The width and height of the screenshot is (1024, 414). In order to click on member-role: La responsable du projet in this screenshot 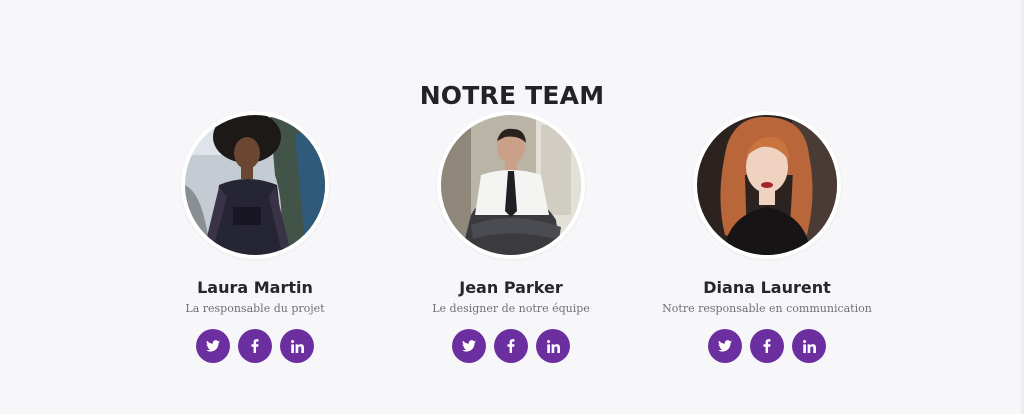, I will do `click(255, 308)`.